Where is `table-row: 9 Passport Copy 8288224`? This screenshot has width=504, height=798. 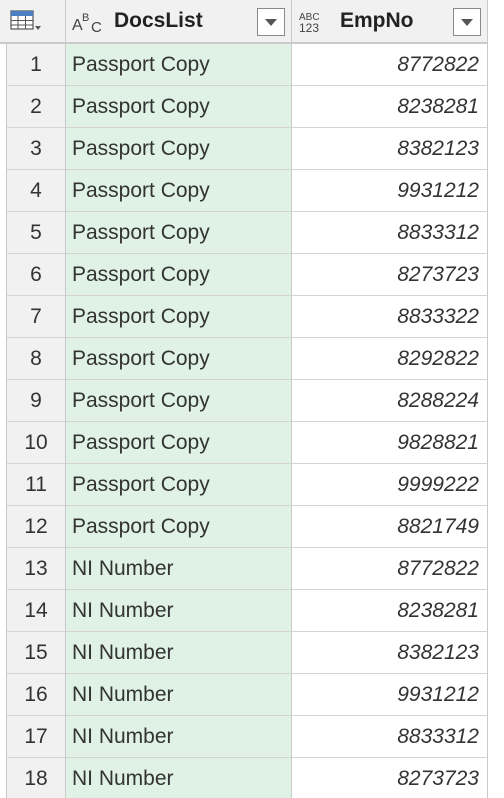
table-row: 9 Passport Copy 8288224 is located at coordinates (252, 401).